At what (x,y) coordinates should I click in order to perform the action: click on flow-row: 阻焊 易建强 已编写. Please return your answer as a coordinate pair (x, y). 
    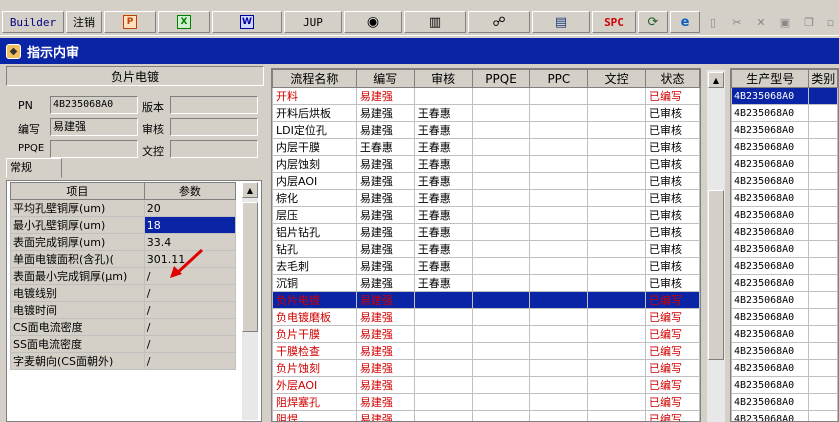
    Looking at the image, I should click on (486, 415).